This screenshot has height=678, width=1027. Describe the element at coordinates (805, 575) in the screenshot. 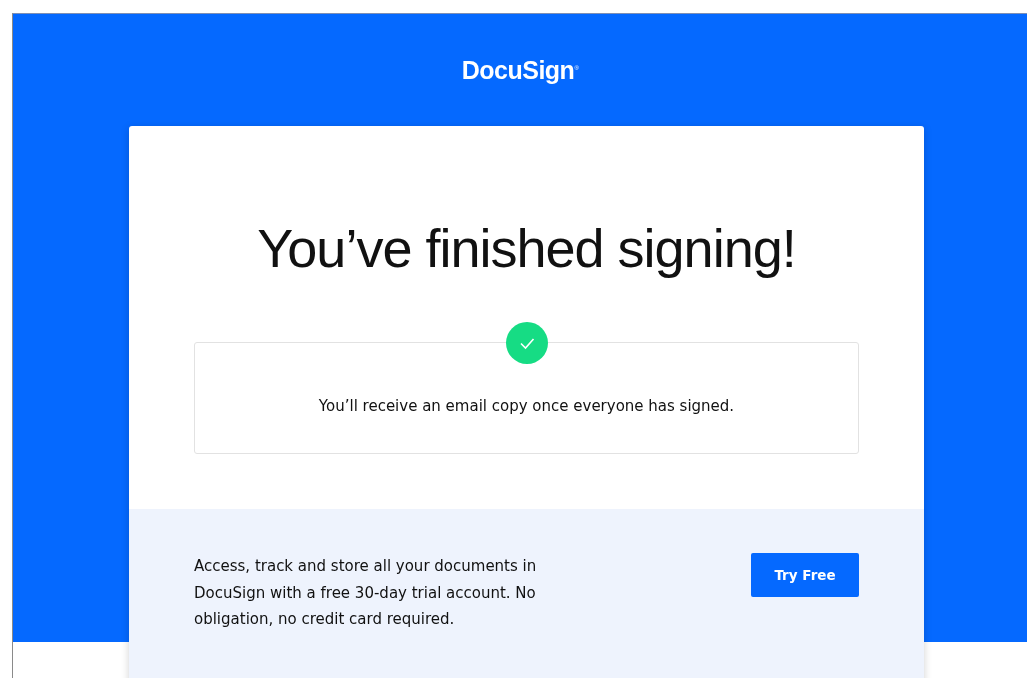

I see `try-free-button: Try Free` at that location.